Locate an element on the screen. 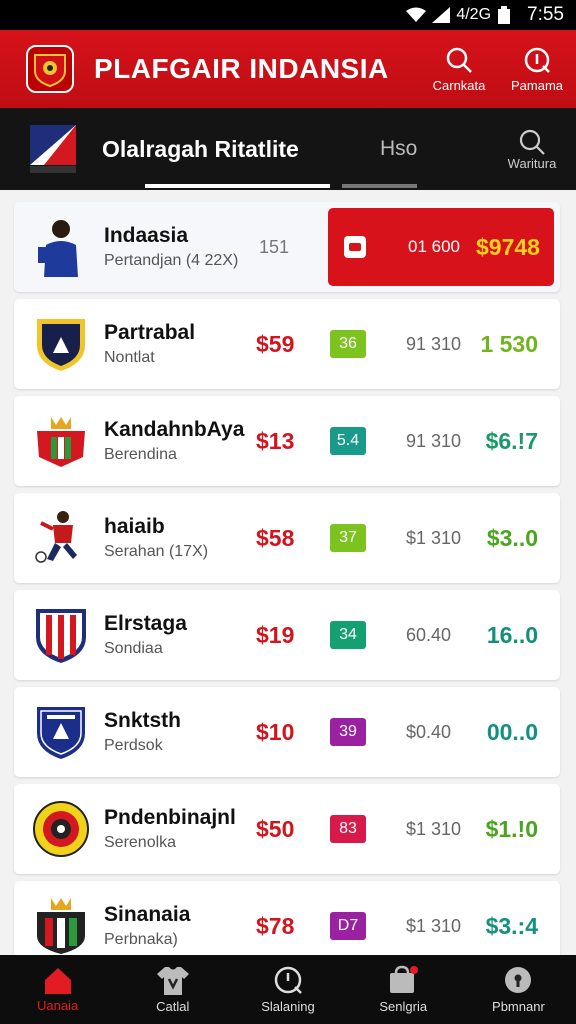 Image resolution: width=576 pixels, height=1024 pixels. crown-flag-crest-icon is located at coordinates (61, 926).